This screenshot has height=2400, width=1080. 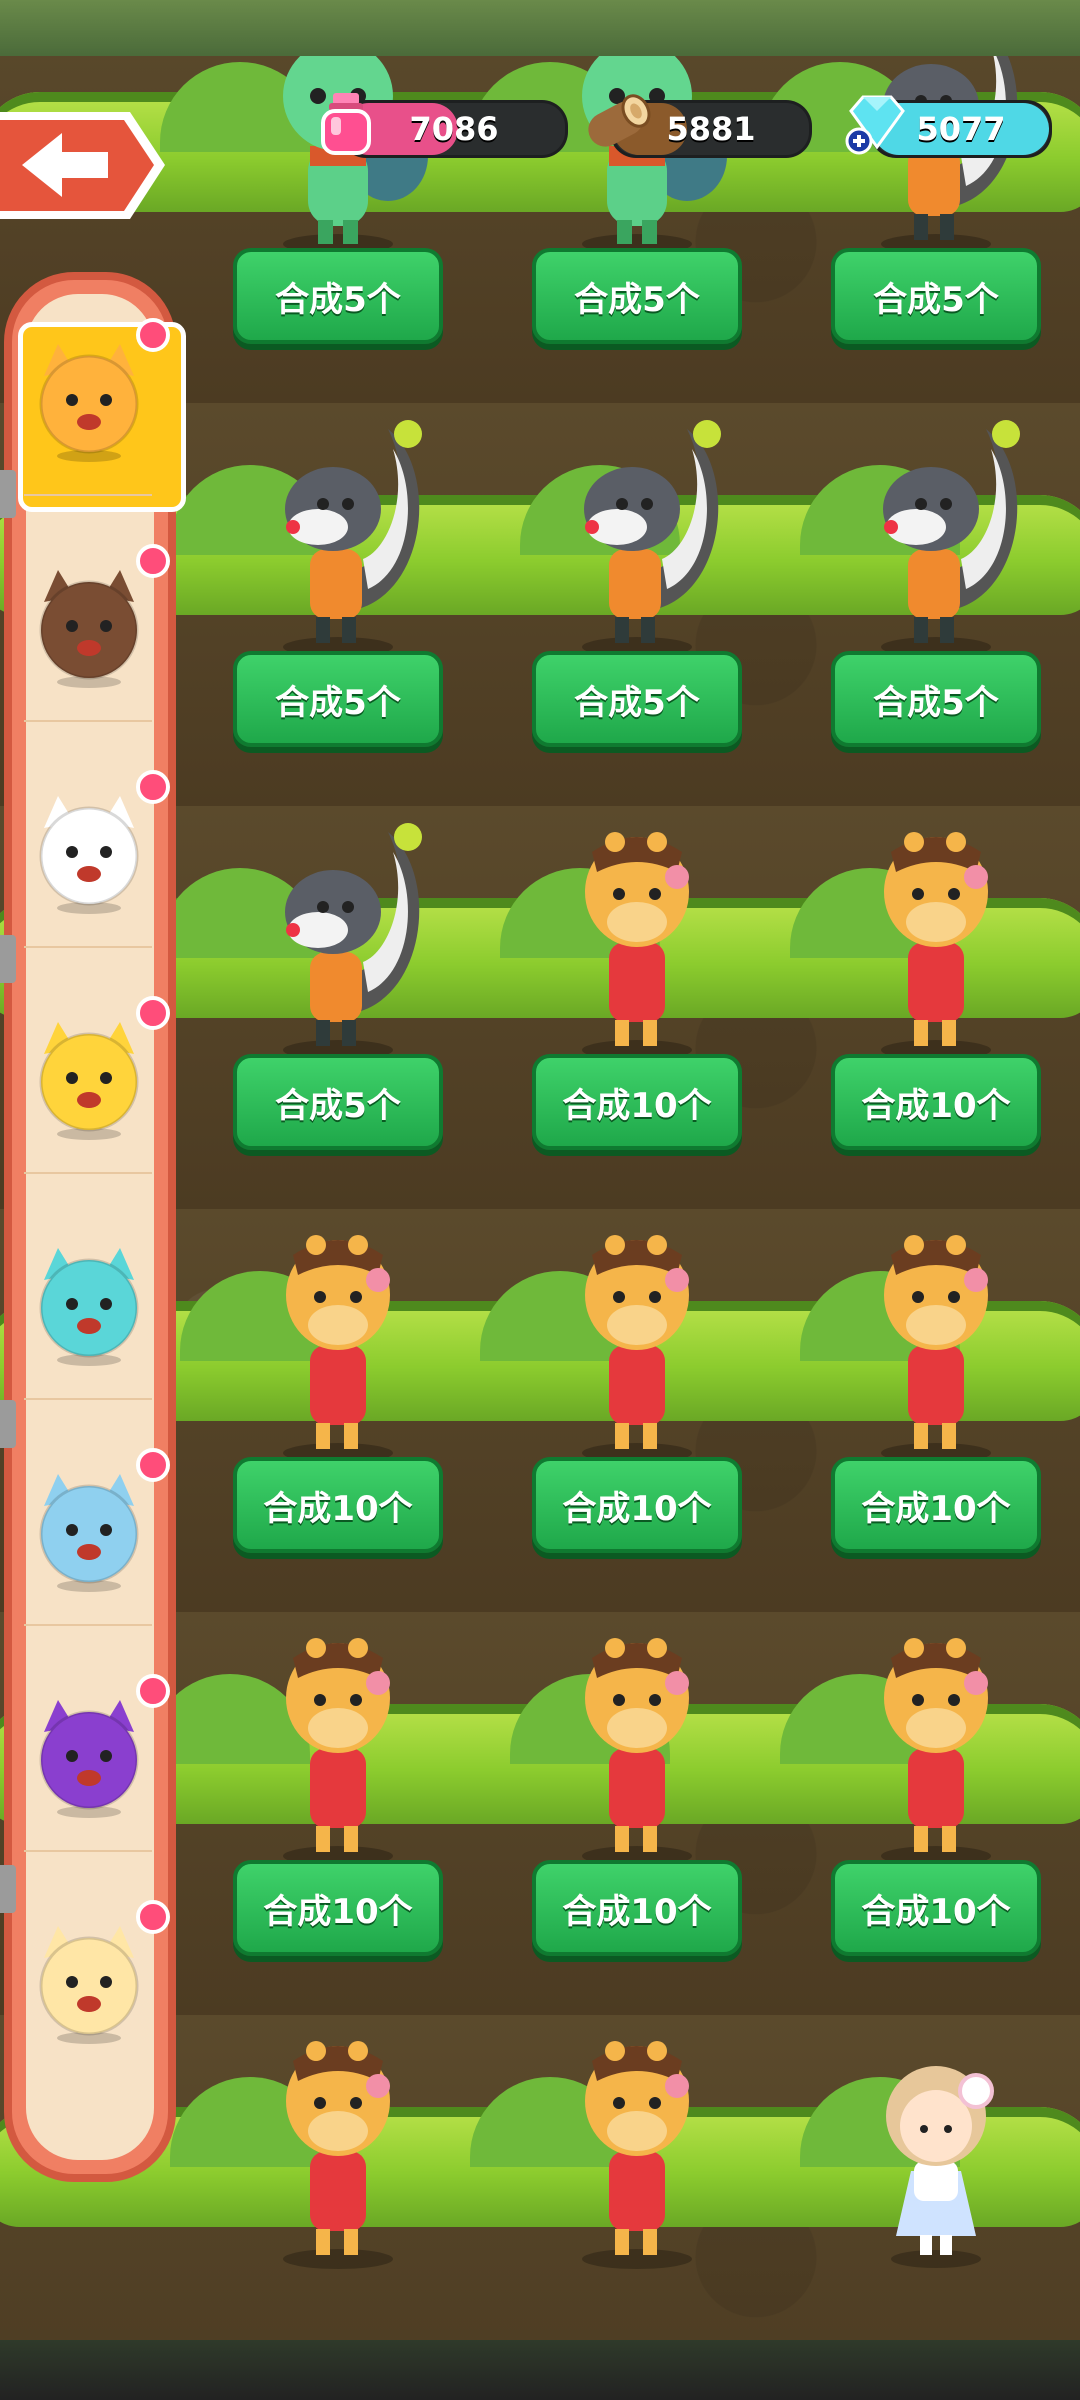 What do you see at coordinates (89, 629) in the screenshot?
I see `brown-bear-icon` at bounding box center [89, 629].